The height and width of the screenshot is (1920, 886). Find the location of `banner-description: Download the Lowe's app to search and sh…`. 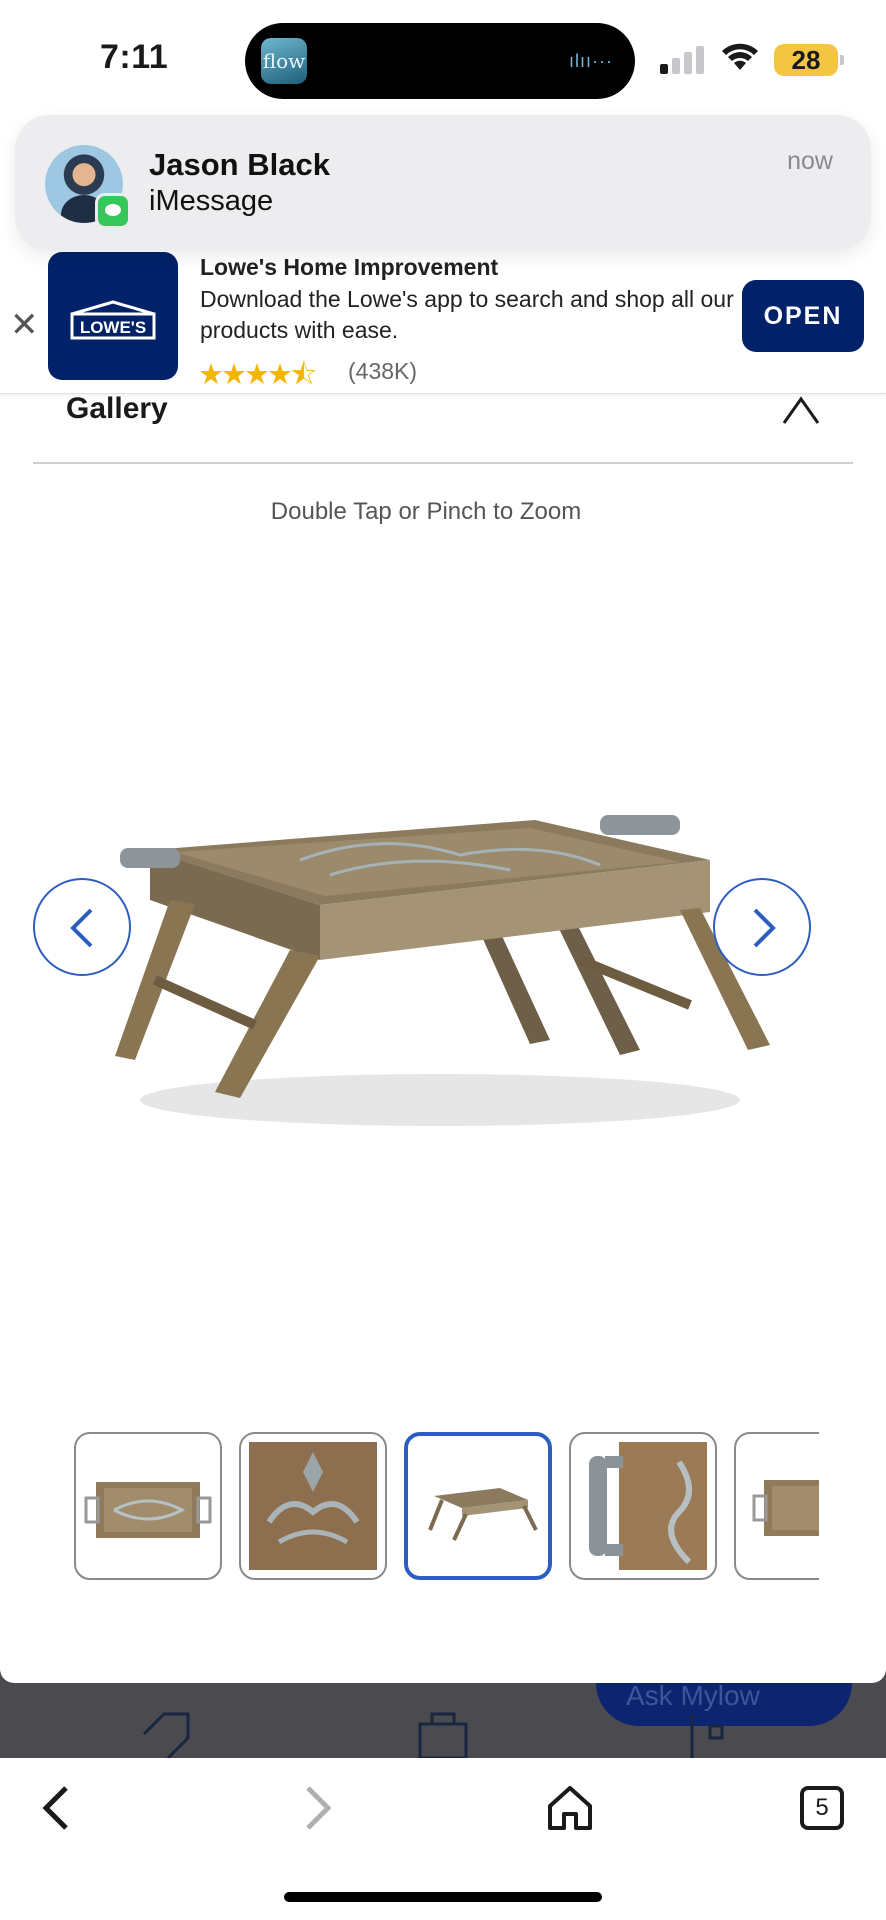

banner-description: Download the Lowe's app to search and sh… is located at coordinates (467, 314).